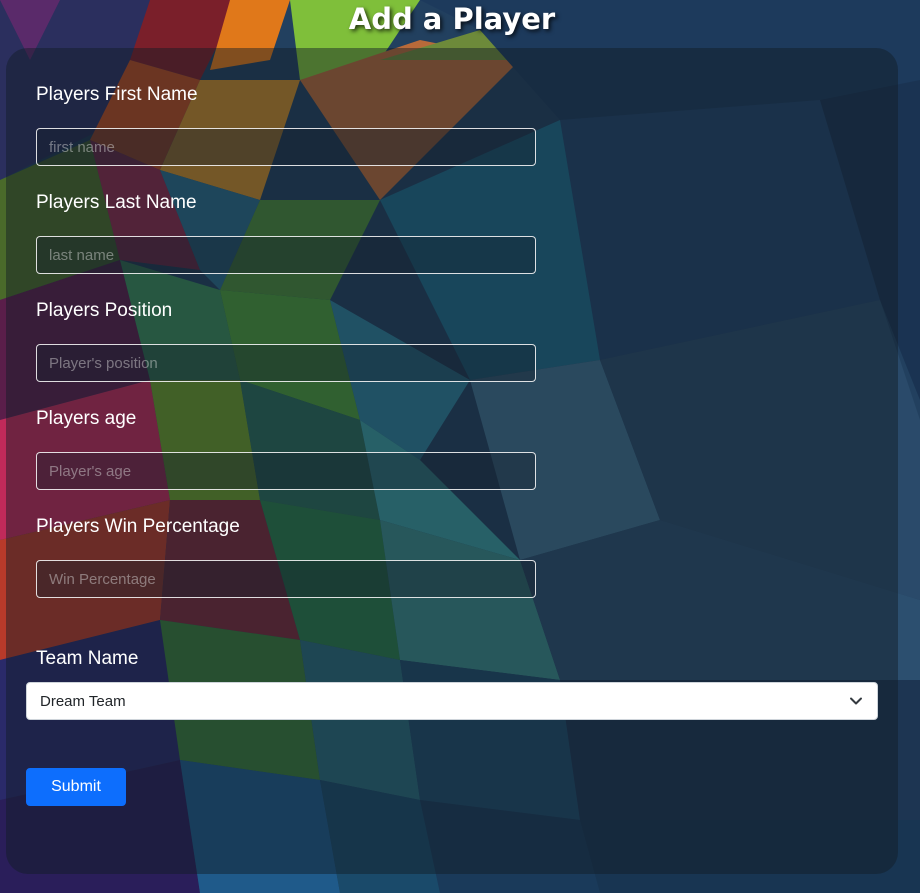 Image resolution: width=920 pixels, height=893 pixels. Describe the element at coordinates (83, 701) in the screenshot. I see `team-select-value: Dream Team` at that location.